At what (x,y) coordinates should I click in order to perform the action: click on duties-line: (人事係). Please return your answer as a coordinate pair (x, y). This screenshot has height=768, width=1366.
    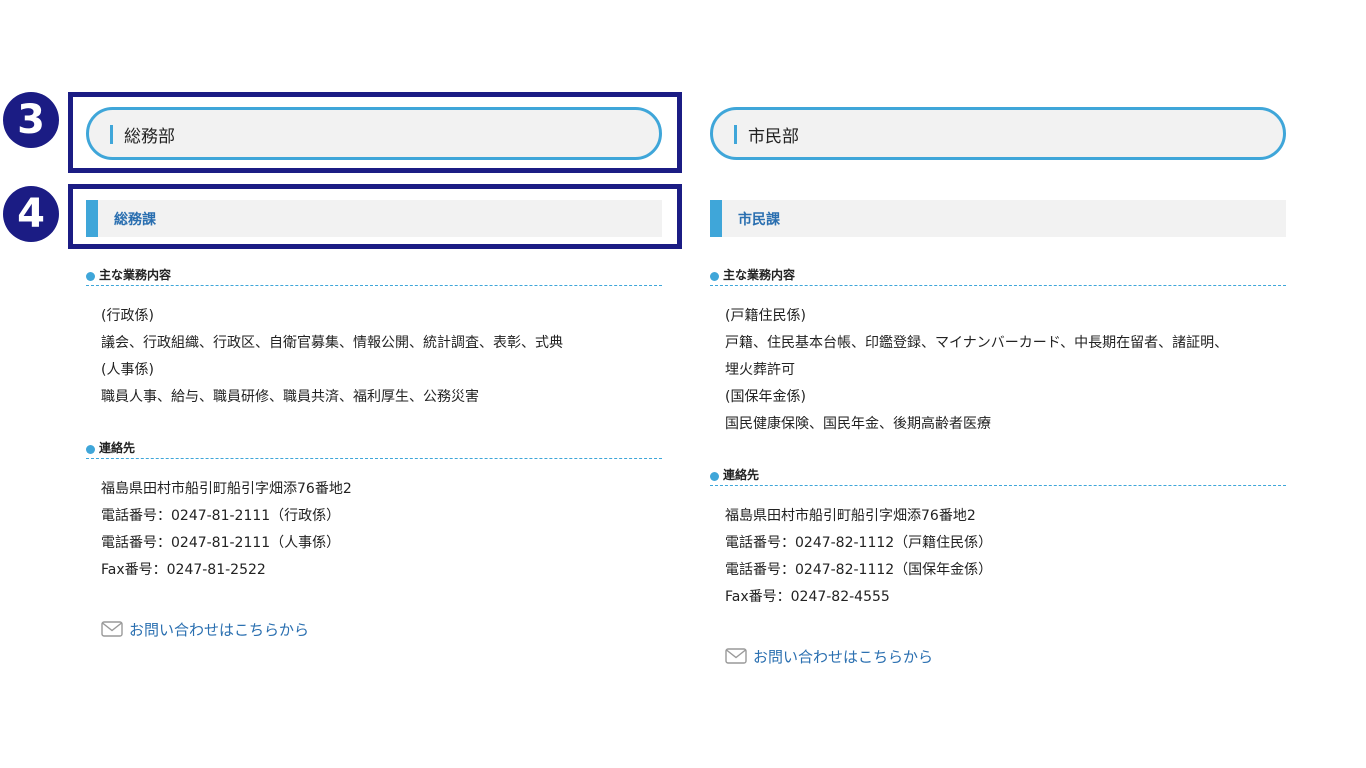
    Looking at the image, I should click on (127, 370).